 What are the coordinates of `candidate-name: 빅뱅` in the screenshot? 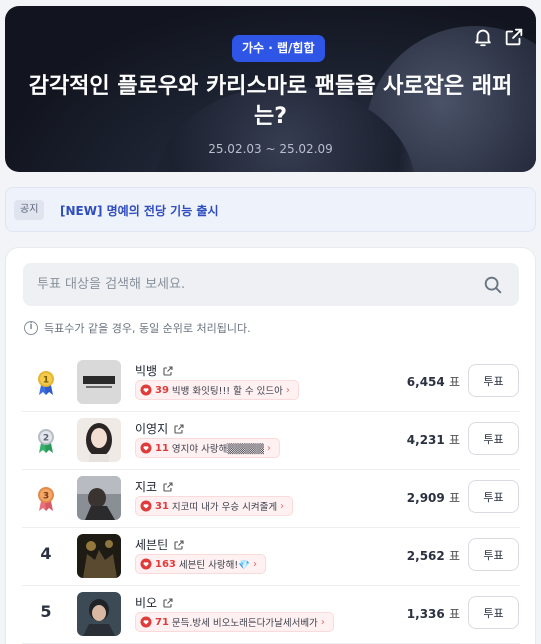 It's located at (146, 371).